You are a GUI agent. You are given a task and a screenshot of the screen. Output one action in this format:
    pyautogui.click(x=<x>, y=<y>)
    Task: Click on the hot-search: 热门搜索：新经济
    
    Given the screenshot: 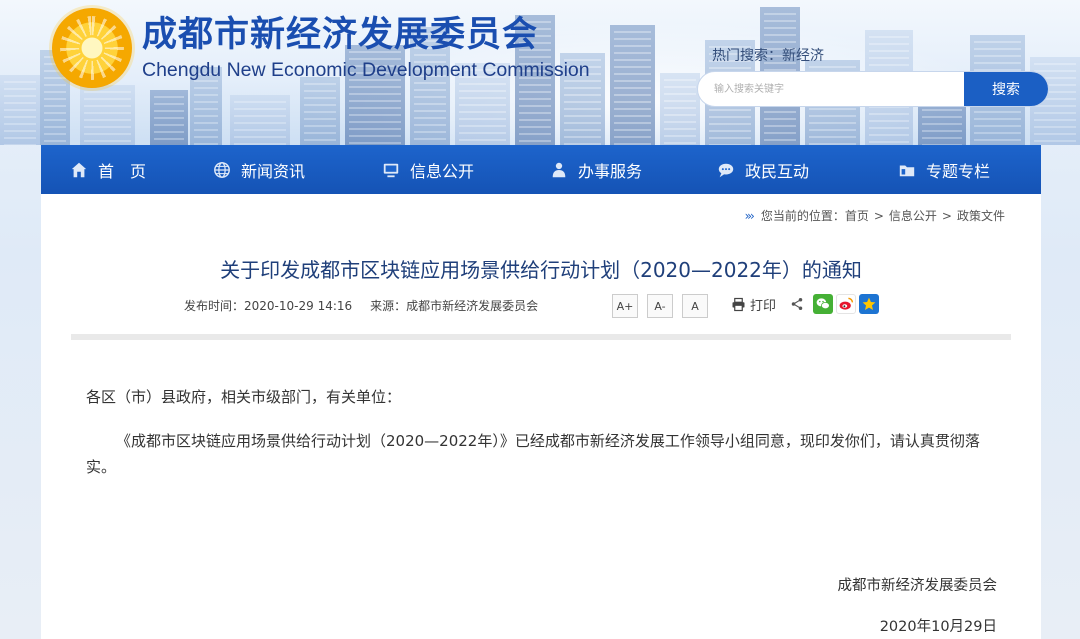 What is the action you would take?
    pyautogui.click(x=768, y=55)
    